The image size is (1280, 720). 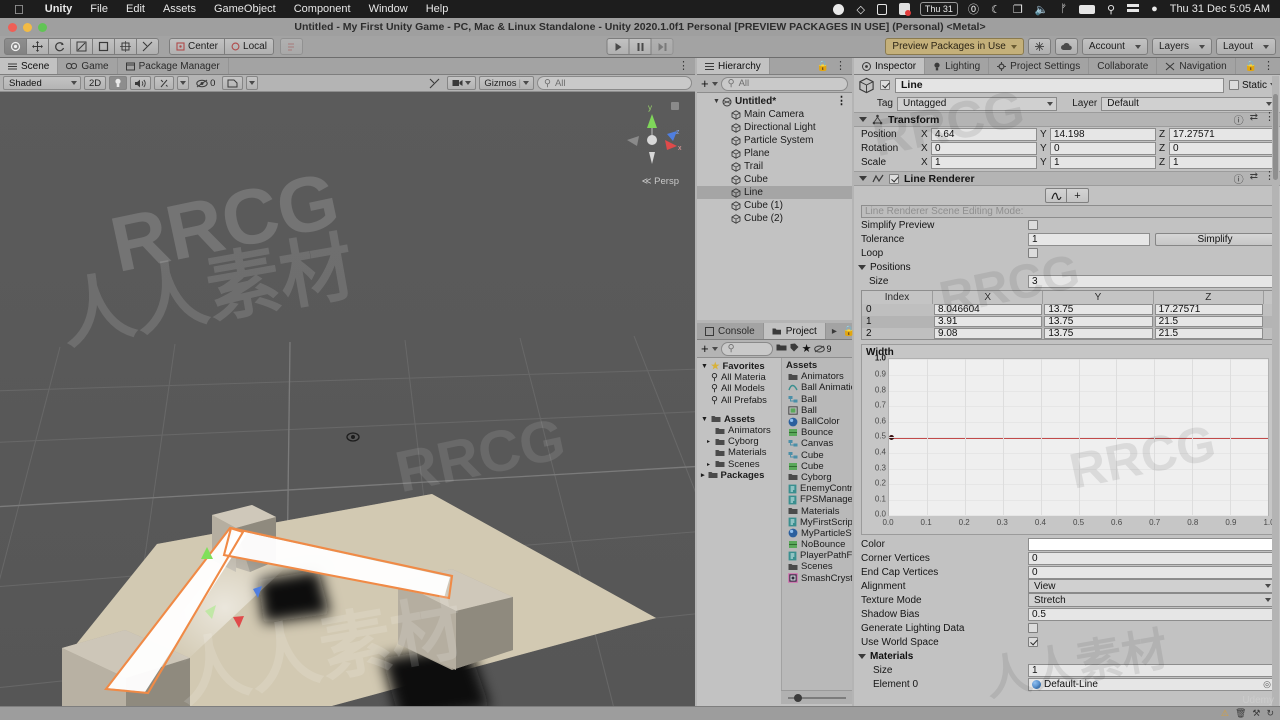 I want to click on fx-dropdown, so click(x=183, y=83).